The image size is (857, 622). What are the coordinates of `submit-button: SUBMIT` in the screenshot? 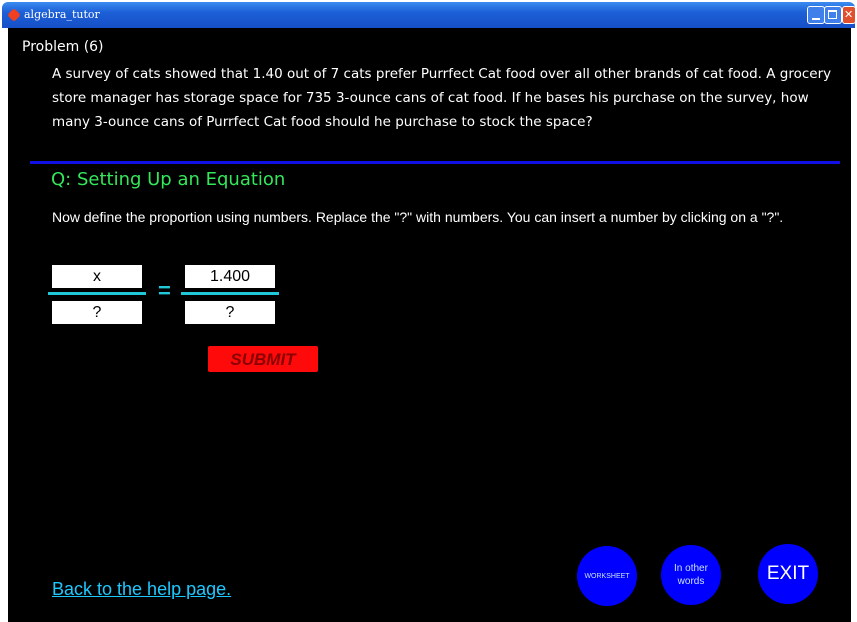 It's located at (263, 359).